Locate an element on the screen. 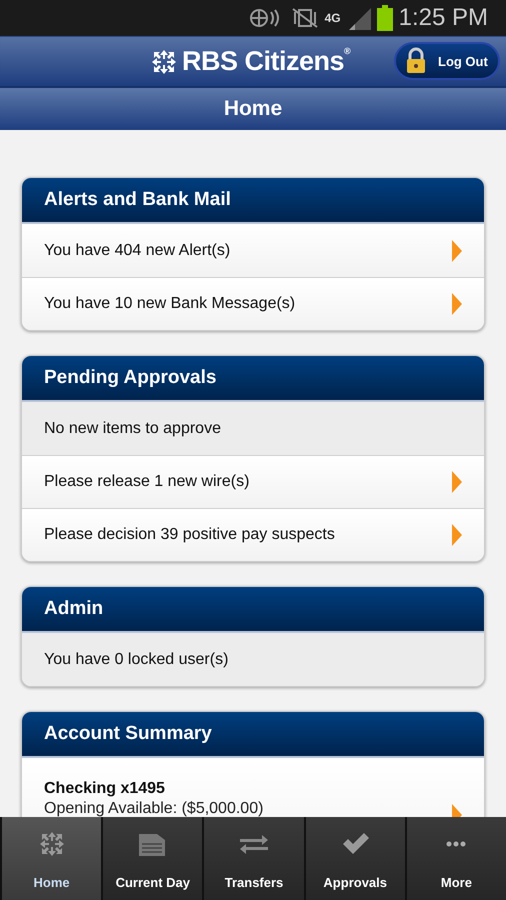 The height and width of the screenshot is (900, 506). nav-tab: Home is located at coordinates (51, 858).